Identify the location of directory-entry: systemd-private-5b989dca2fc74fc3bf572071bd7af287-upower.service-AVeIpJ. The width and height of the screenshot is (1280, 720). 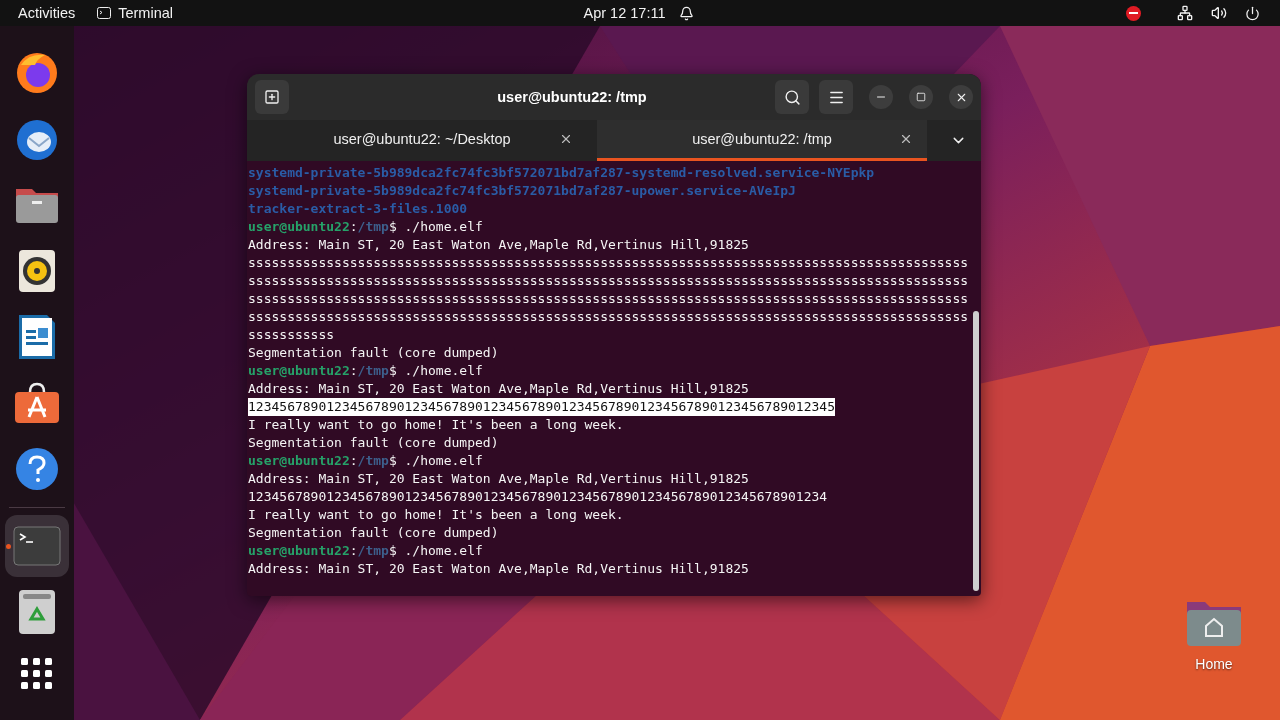
(522, 191).